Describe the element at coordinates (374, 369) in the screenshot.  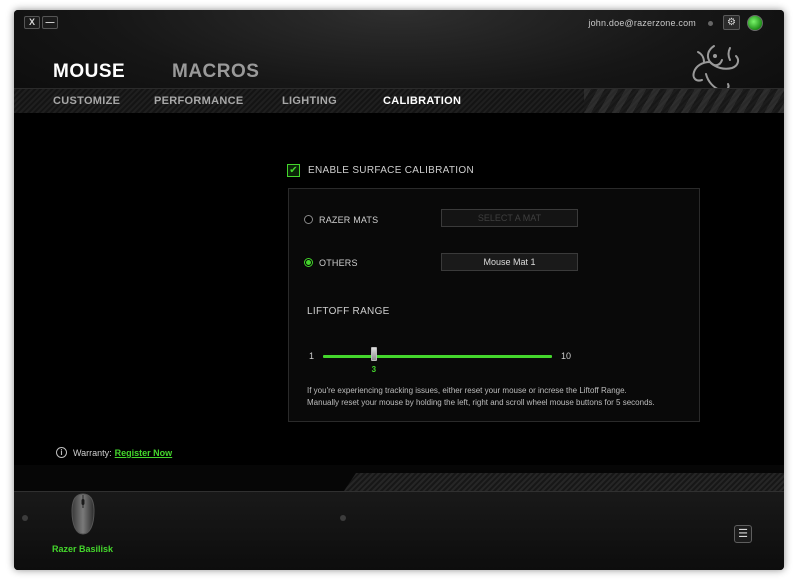
I see `liftoff-value-label: 3` at that location.